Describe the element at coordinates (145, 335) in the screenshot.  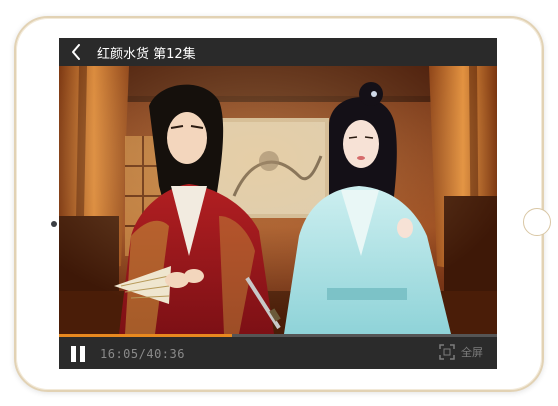
I see `progress-fill` at that location.